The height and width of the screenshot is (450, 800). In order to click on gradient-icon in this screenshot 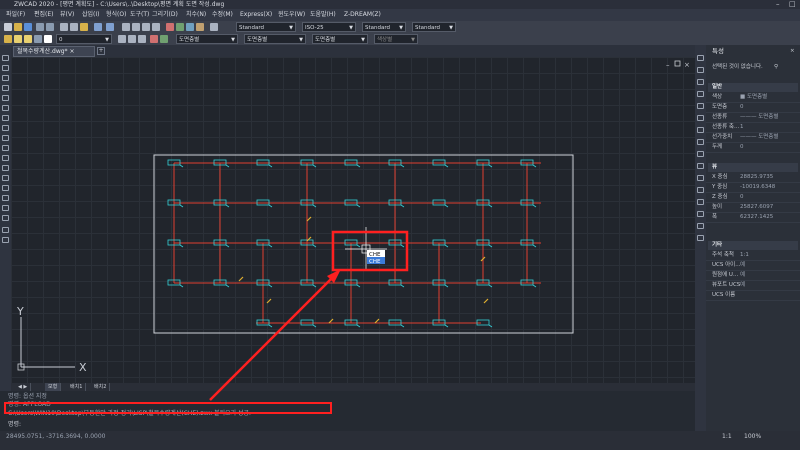, I will do `click(5, 208)`.